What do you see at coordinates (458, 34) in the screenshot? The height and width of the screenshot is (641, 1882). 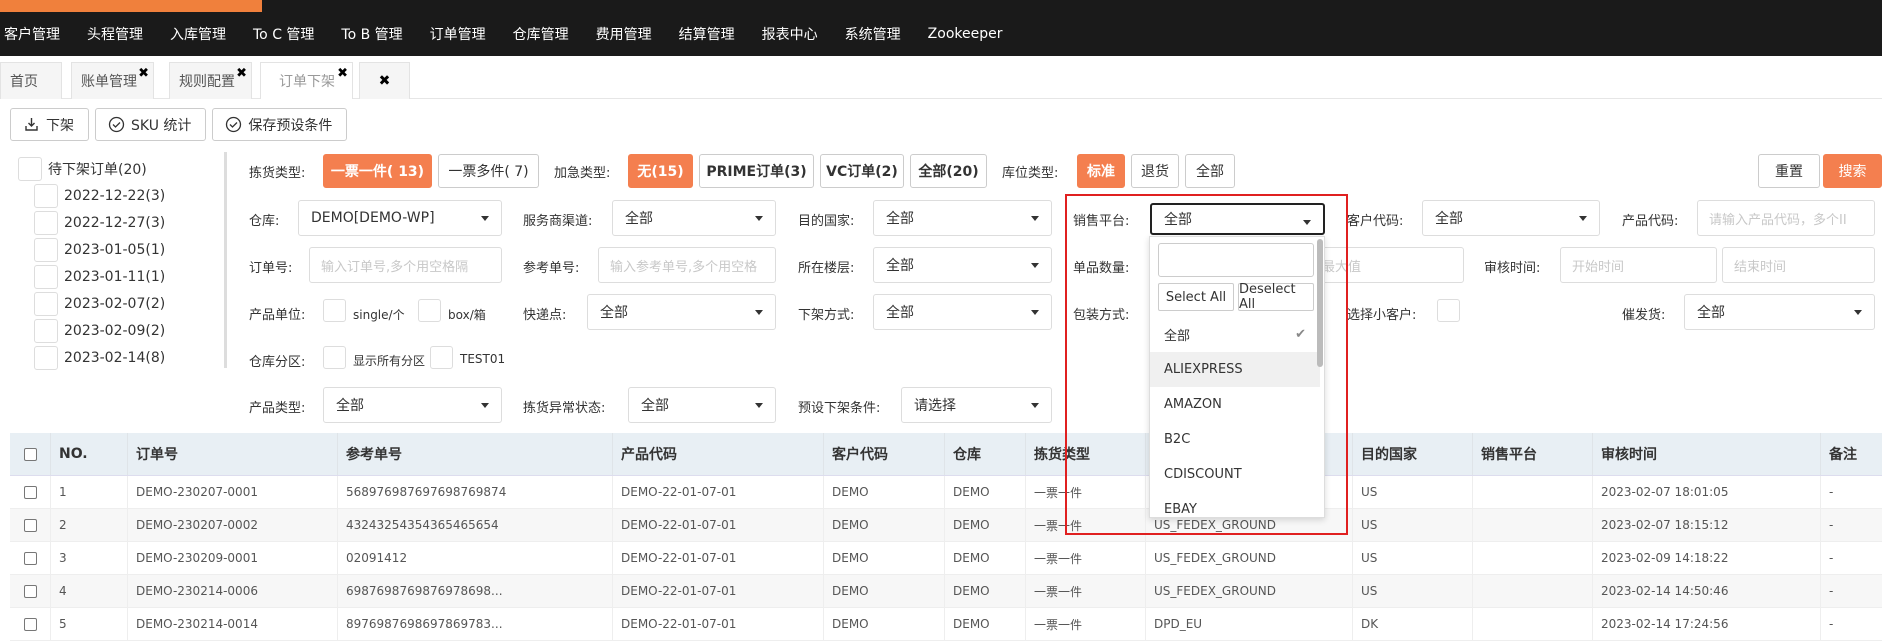 I see `menu-item-orders: 订单管理` at bounding box center [458, 34].